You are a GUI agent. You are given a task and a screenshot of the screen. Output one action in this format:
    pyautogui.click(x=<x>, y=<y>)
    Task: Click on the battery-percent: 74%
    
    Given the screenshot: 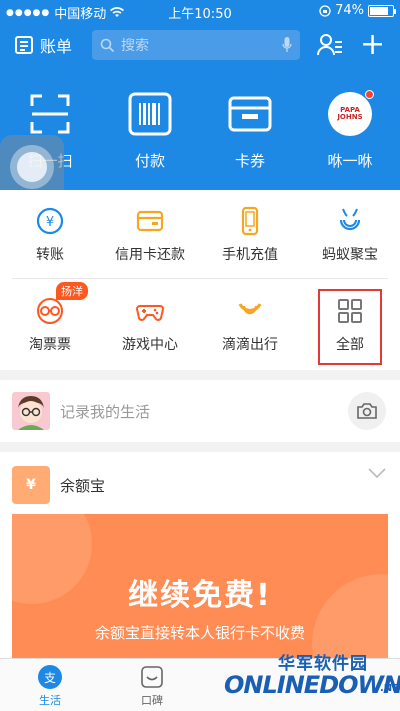 What is the action you would take?
    pyautogui.click(x=349, y=10)
    